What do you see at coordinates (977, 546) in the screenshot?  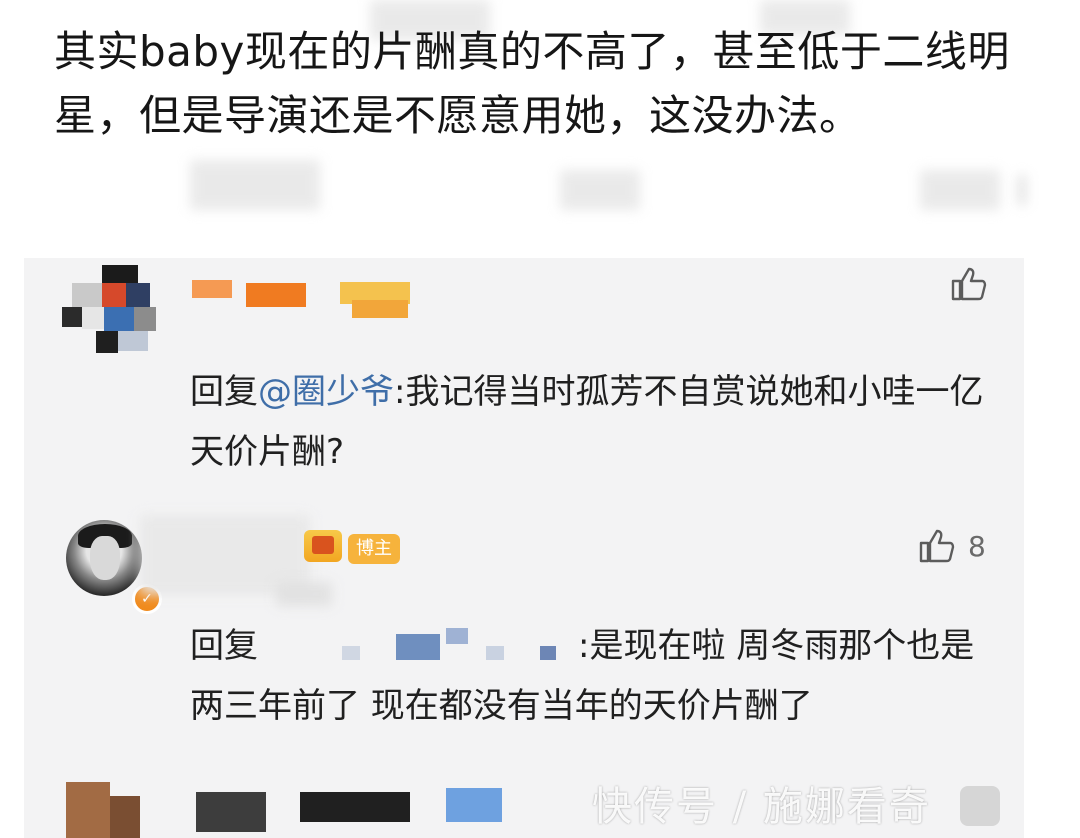 I see `like-count: 8` at bounding box center [977, 546].